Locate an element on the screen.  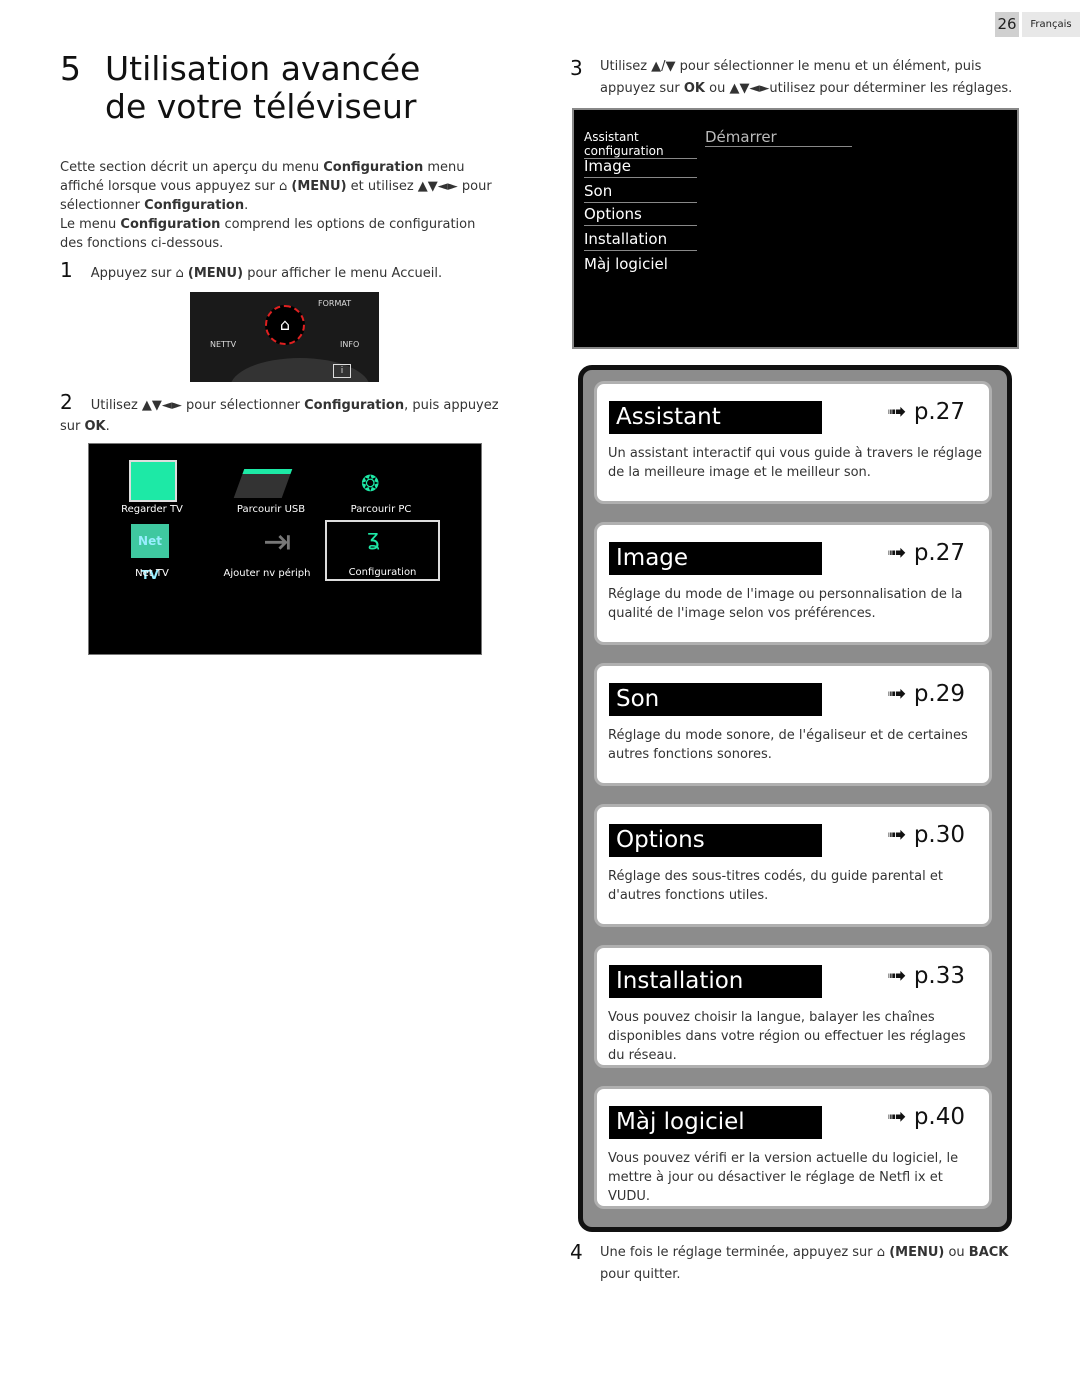
home-item-configuration: ʓ Configuration is located at coordinates (382, 550).